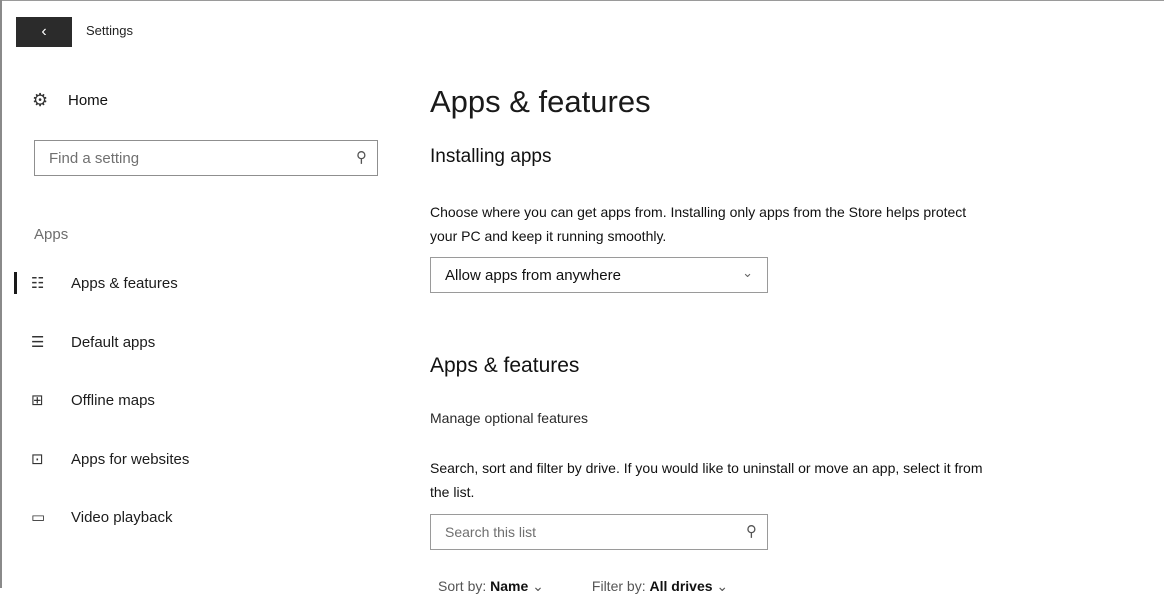  I want to click on sidebar-item-label: Apps & features, so click(124, 283).